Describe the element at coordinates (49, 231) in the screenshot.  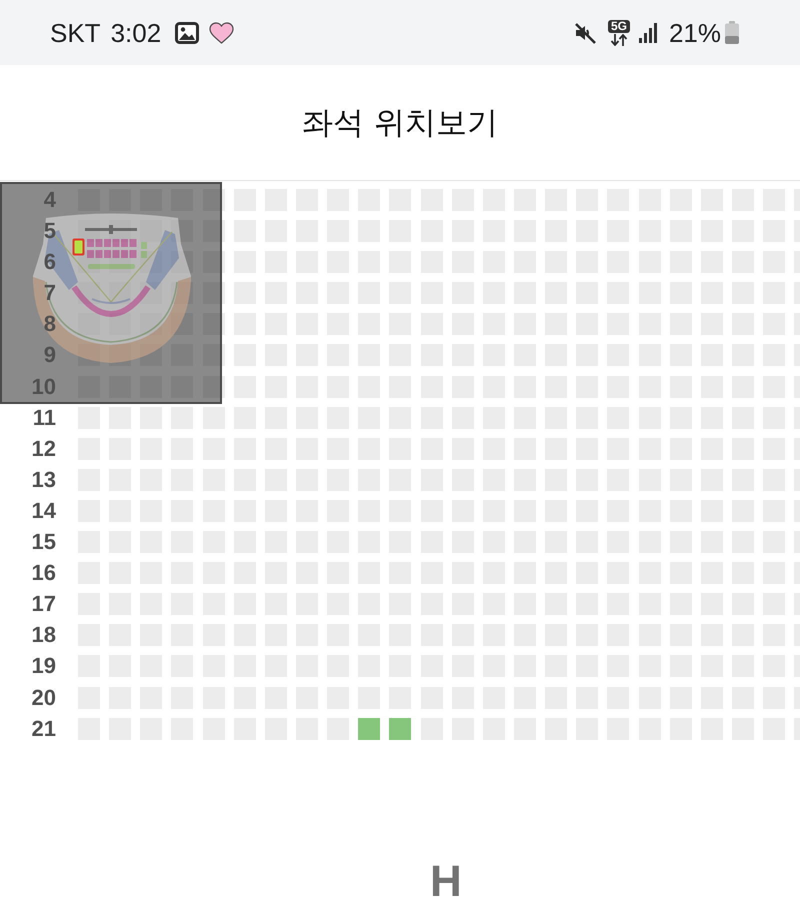
I see `row-number: 5` at that location.